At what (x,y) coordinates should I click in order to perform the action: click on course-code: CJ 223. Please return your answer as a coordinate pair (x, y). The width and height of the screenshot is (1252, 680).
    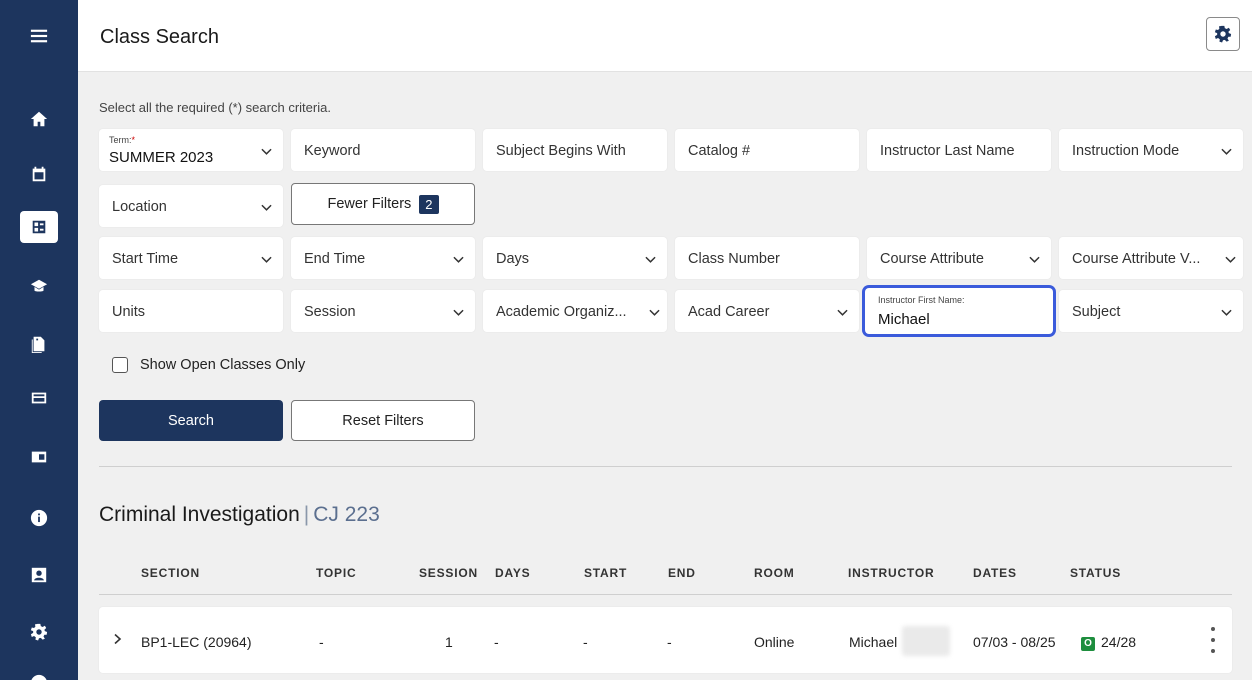
    Looking at the image, I should click on (346, 514).